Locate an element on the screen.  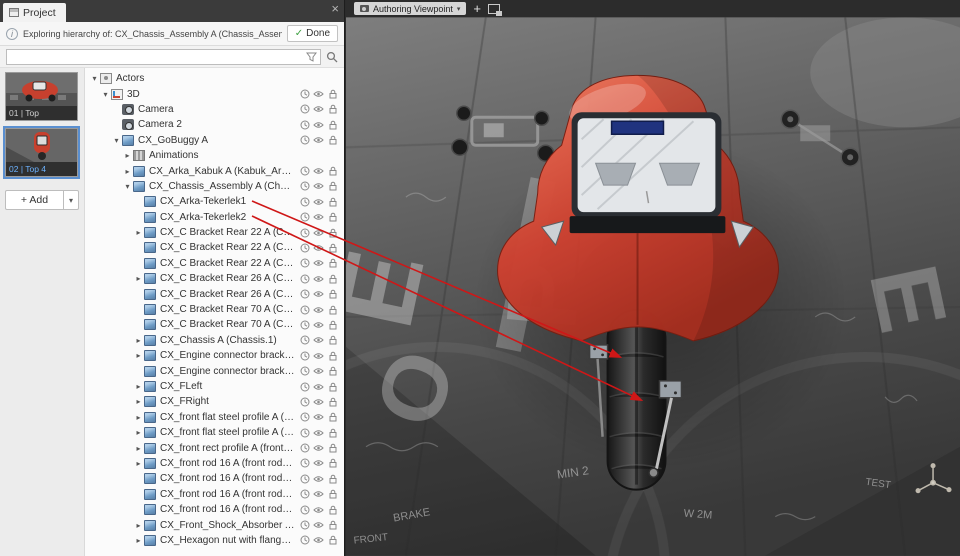
tree-row: ▾ CX_GoBuggy A is located at coordinates (214, 140).